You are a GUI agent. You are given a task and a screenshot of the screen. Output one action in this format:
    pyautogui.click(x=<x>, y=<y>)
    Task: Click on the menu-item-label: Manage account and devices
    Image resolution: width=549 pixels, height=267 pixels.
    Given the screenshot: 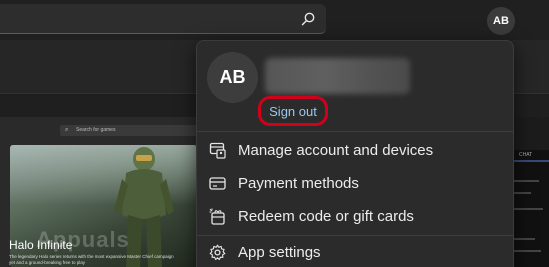 What is the action you would take?
    pyautogui.click(x=336, y=150)
    